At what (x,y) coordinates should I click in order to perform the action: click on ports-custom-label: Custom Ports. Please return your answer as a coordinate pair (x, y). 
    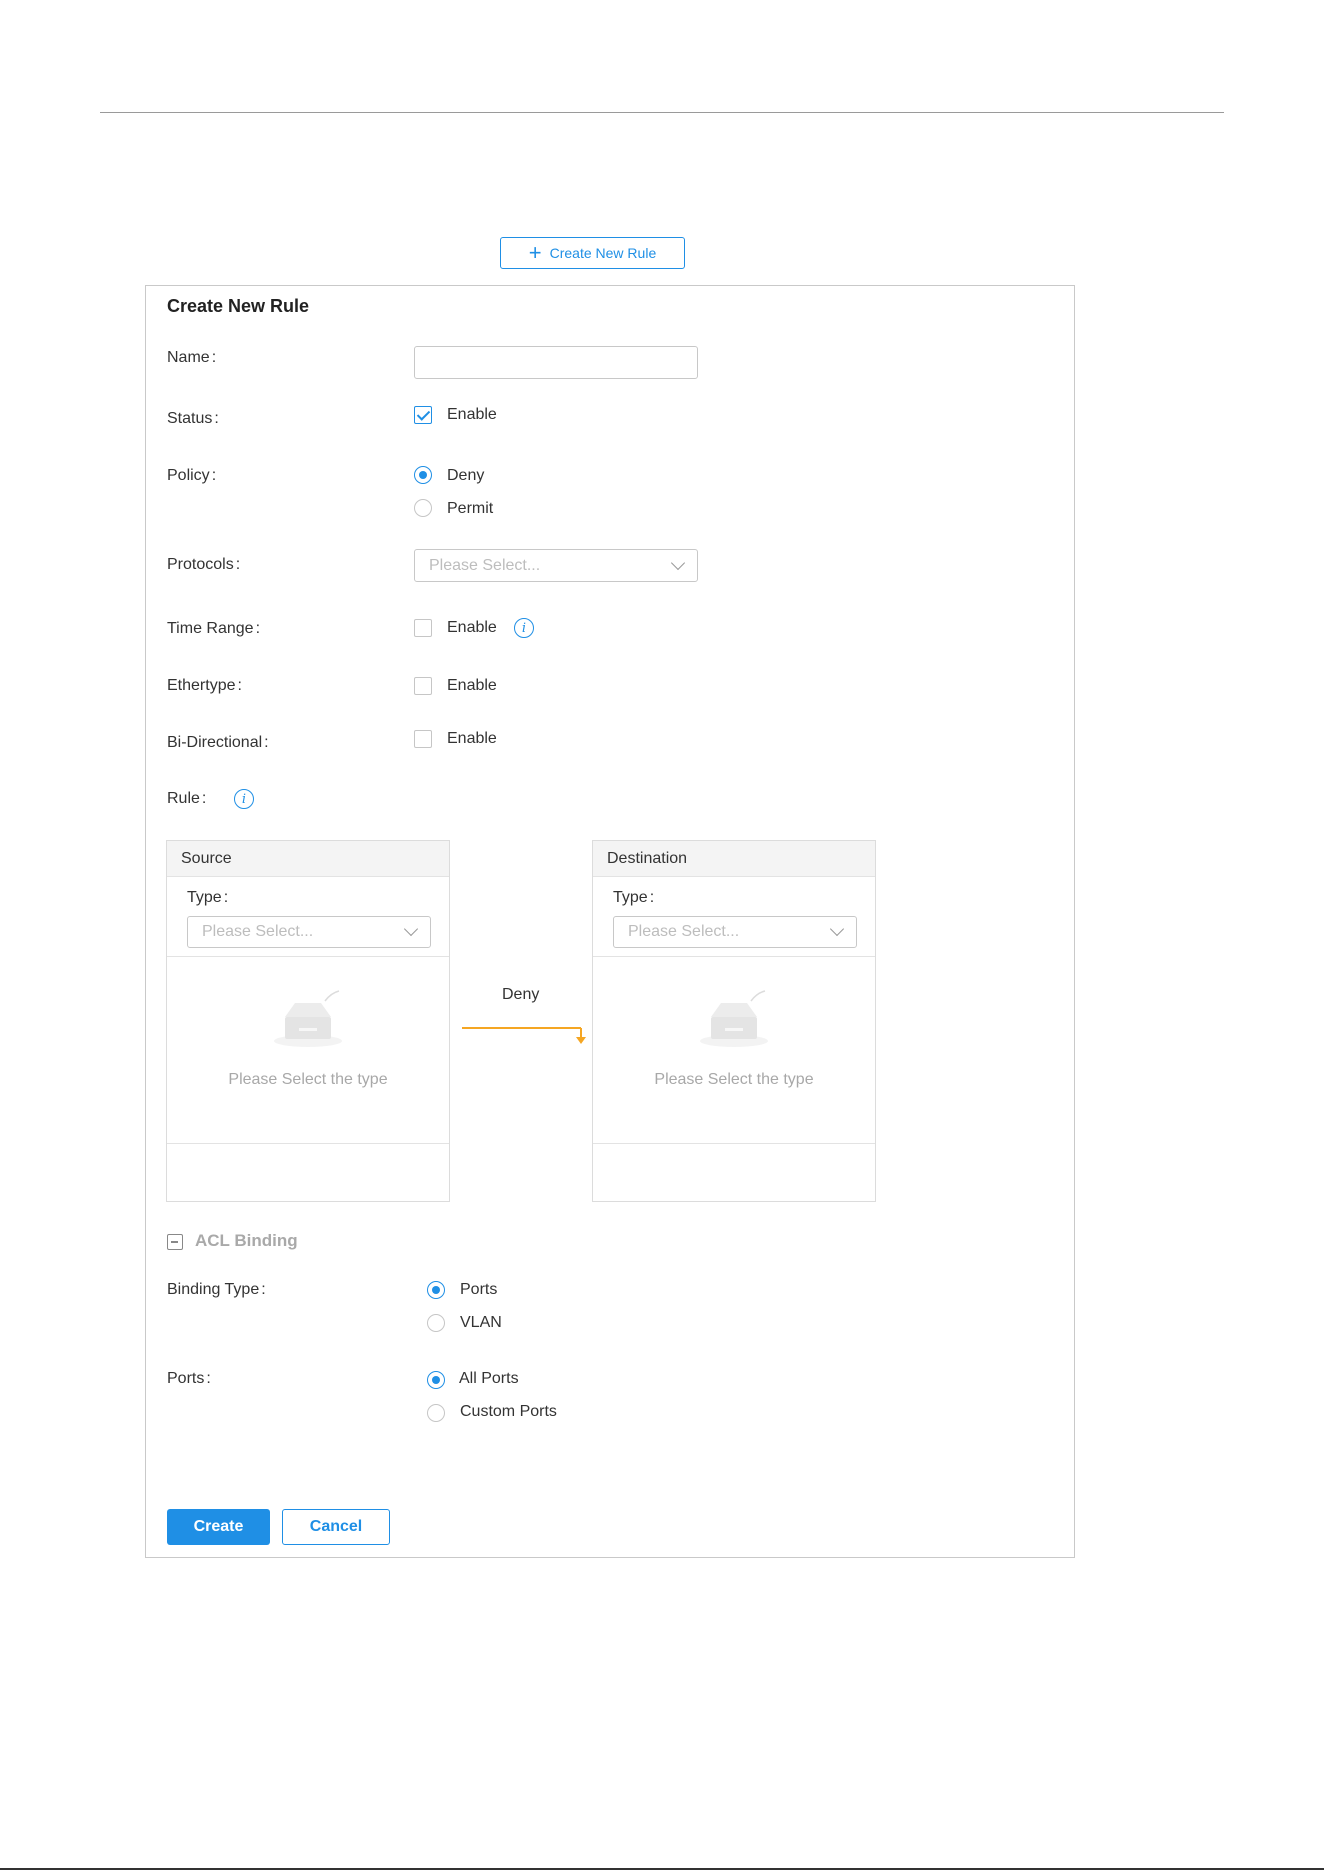
    Looking at the image, I should click on (508, 1411).